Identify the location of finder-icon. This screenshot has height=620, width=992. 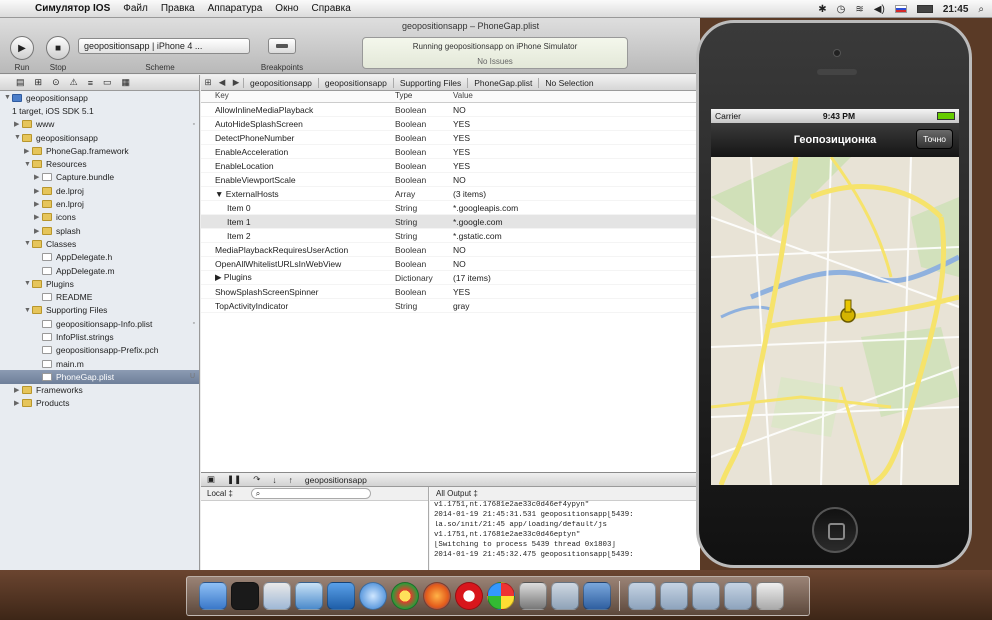
(213, 596).